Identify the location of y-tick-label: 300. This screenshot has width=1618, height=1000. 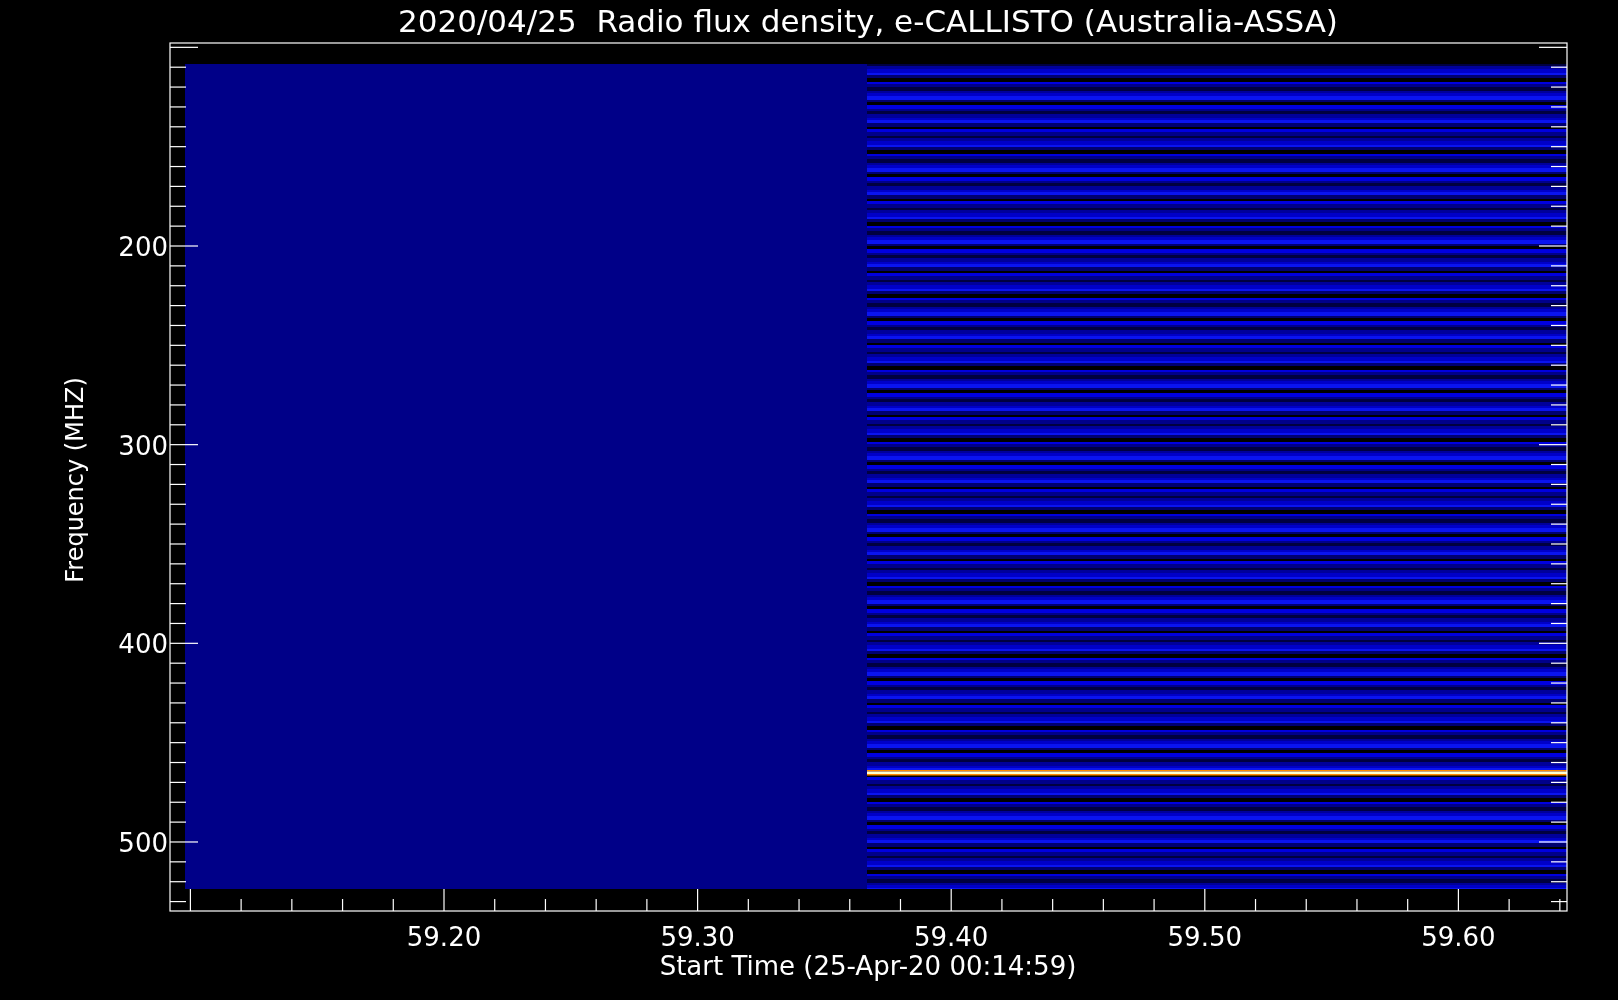
(143, 445).